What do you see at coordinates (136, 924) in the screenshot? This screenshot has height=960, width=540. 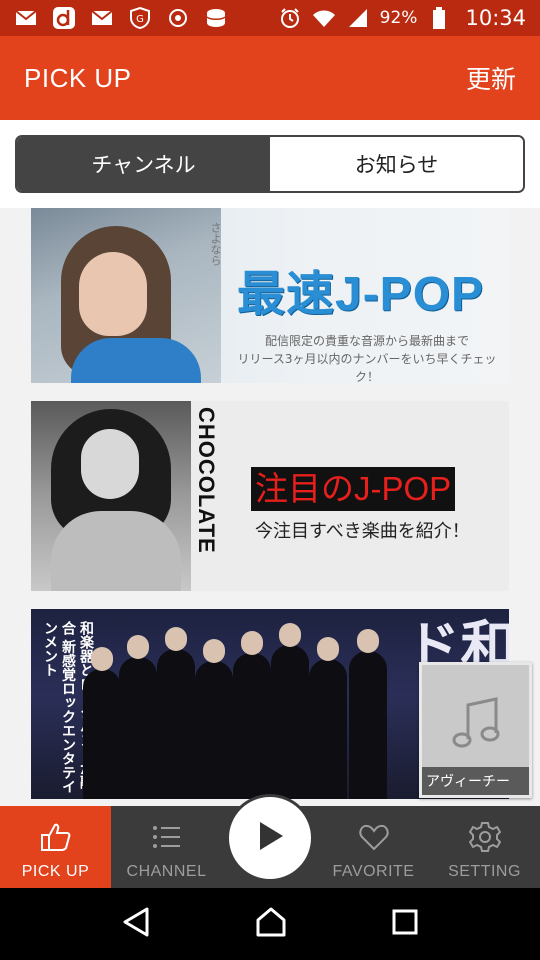 I see `back-icon` at bounding box center [136, 924].